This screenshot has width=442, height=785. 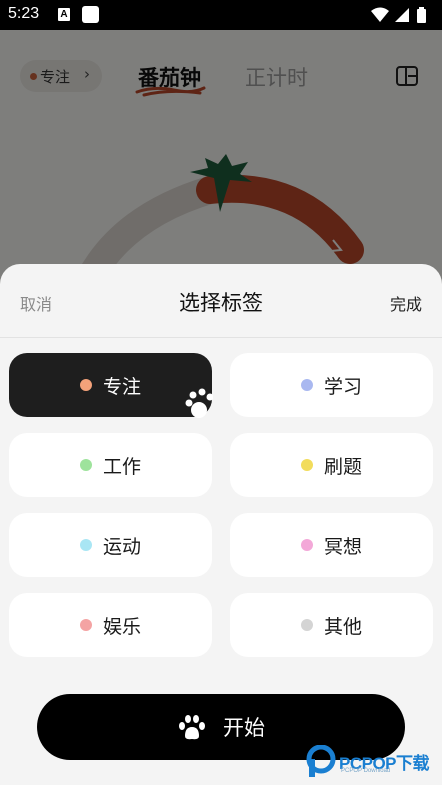 I want to click on sheet-title: 选择标签, so click(x=221, y=303).